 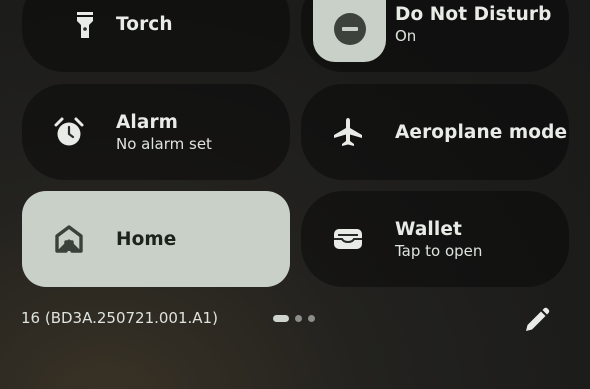 I want to click on edit-pencil-icon, so click(x=536, y=321).